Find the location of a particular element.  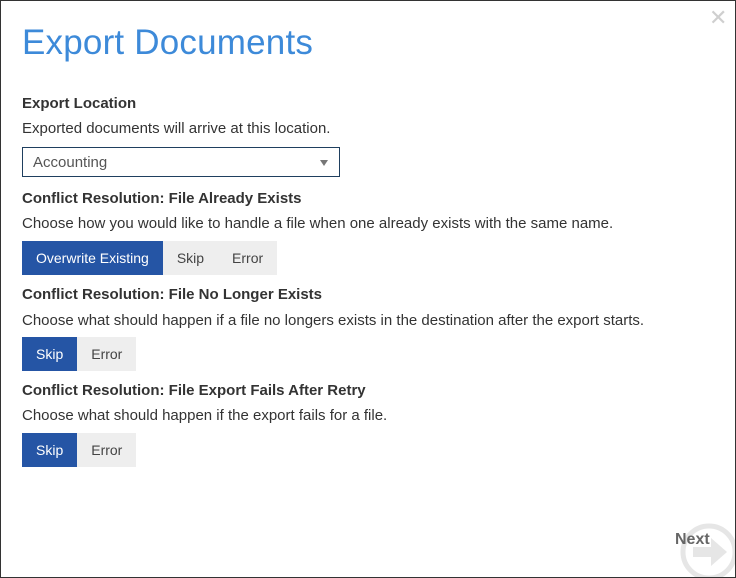

chevron-down-icon is located at coordinates (324, 163).